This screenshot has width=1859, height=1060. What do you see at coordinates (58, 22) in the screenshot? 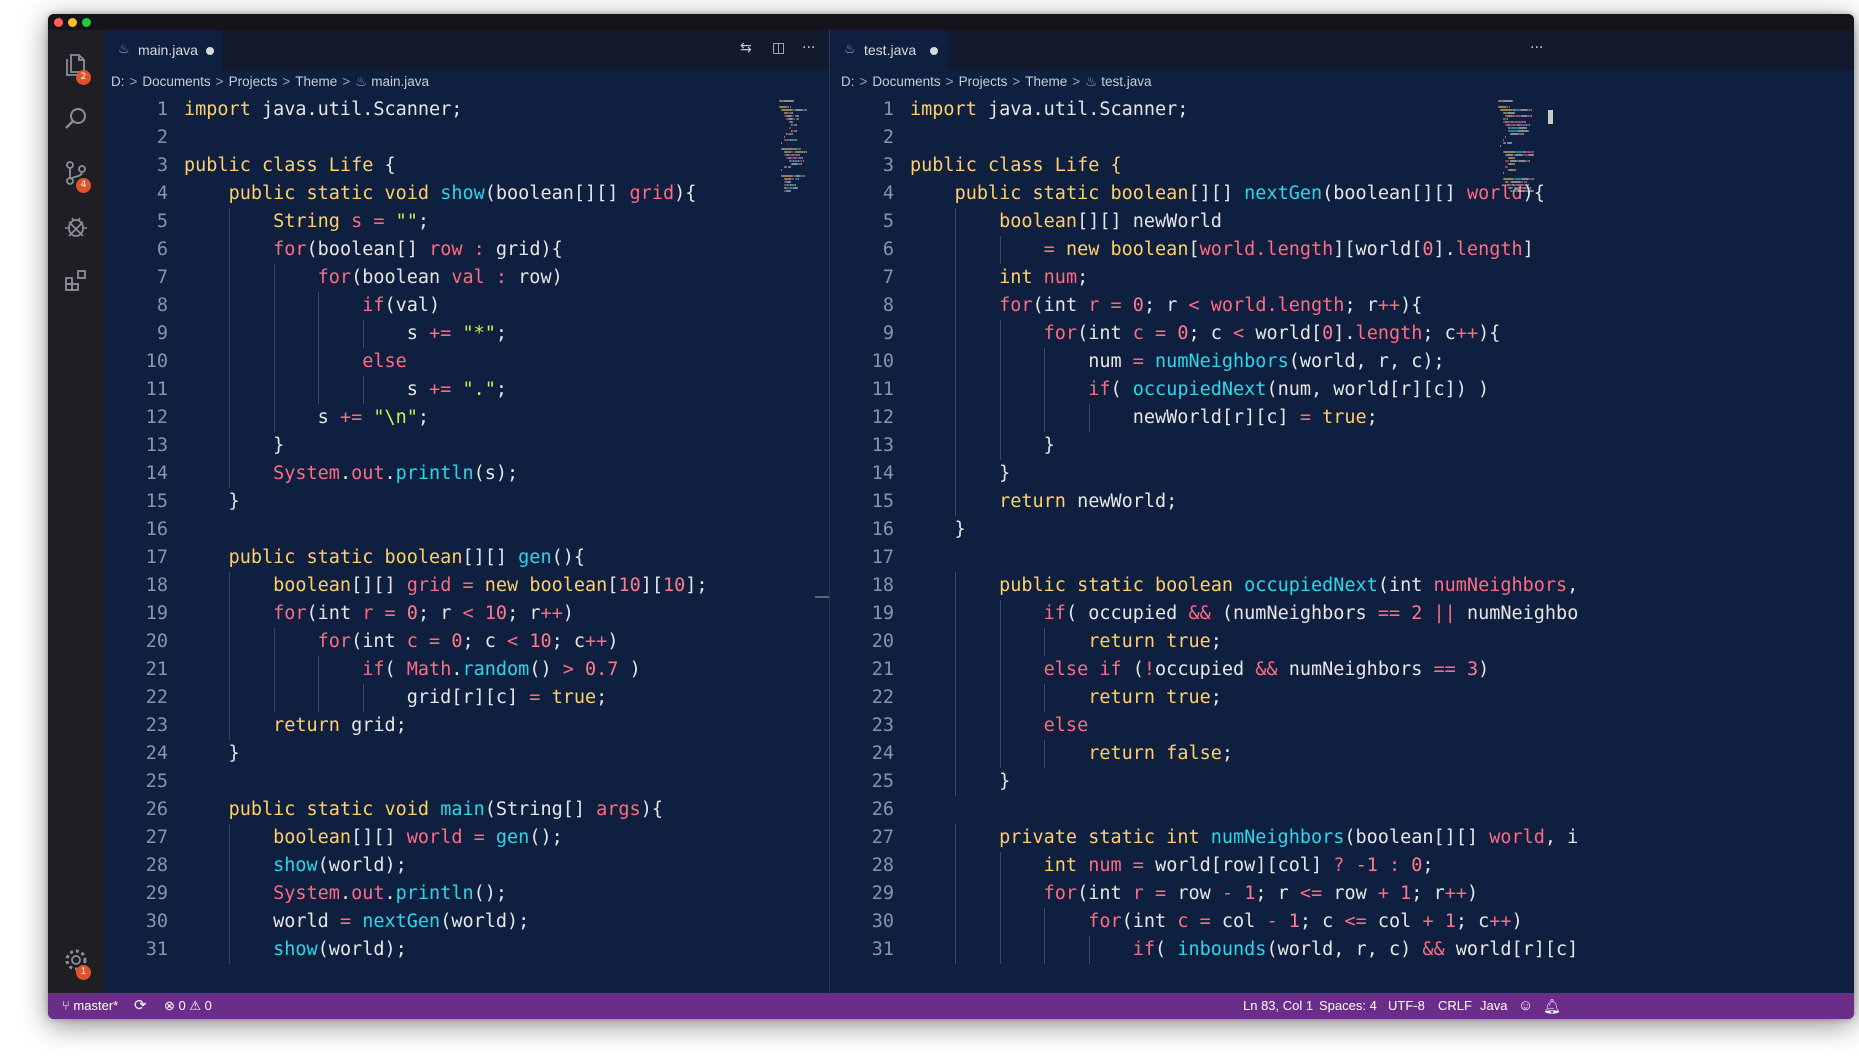
I see `close-window-button` at bounding box center [58, 22].